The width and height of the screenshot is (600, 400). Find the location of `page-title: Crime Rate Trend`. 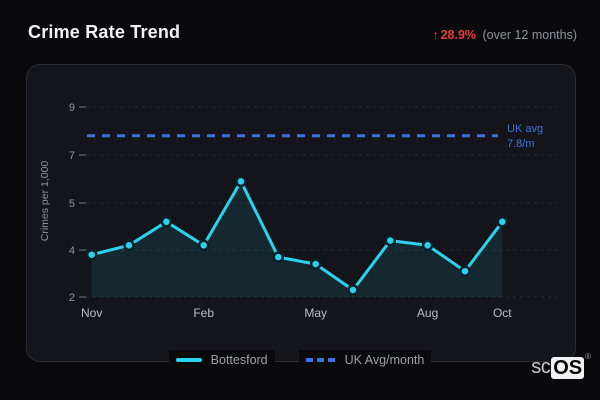

page-title: Crime Rate Trend is located at coordinates (104, 32).